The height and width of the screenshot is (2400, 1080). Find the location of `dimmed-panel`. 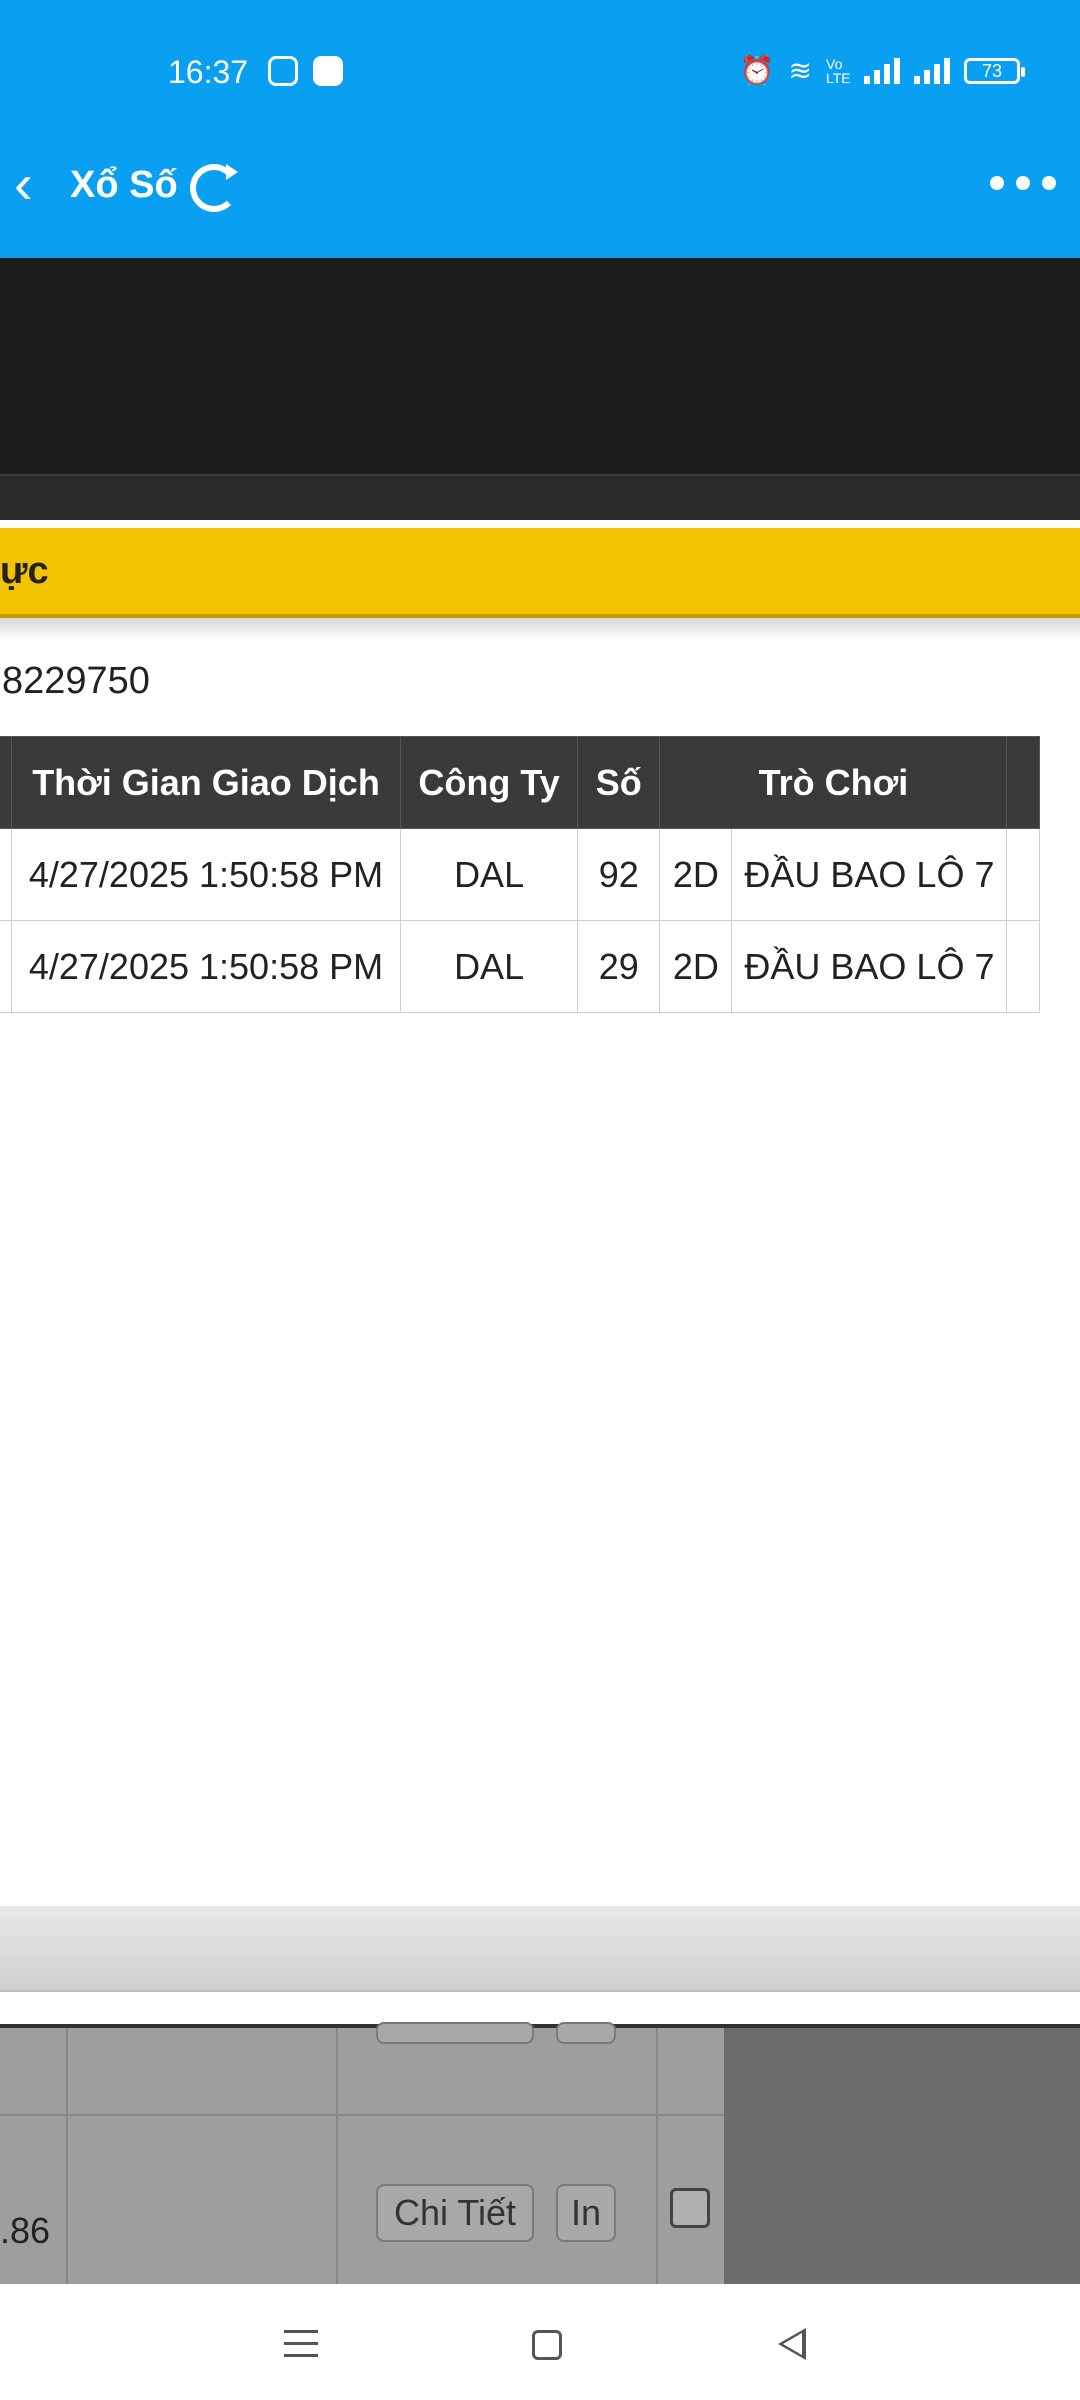

dimmed-panel is located at coordinates (902, 2158).